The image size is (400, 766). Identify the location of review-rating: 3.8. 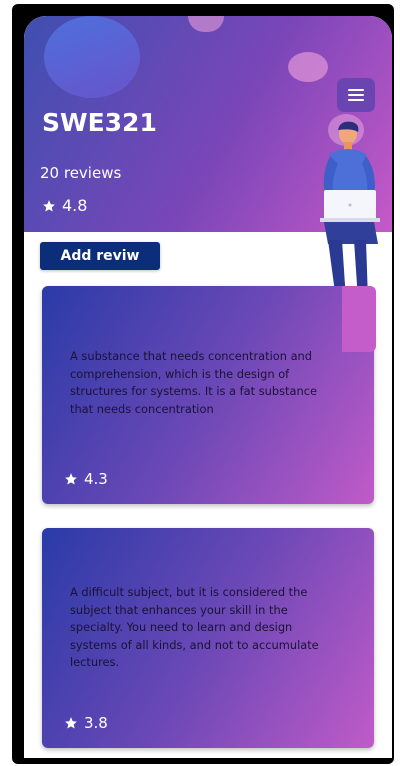
(86, 723).